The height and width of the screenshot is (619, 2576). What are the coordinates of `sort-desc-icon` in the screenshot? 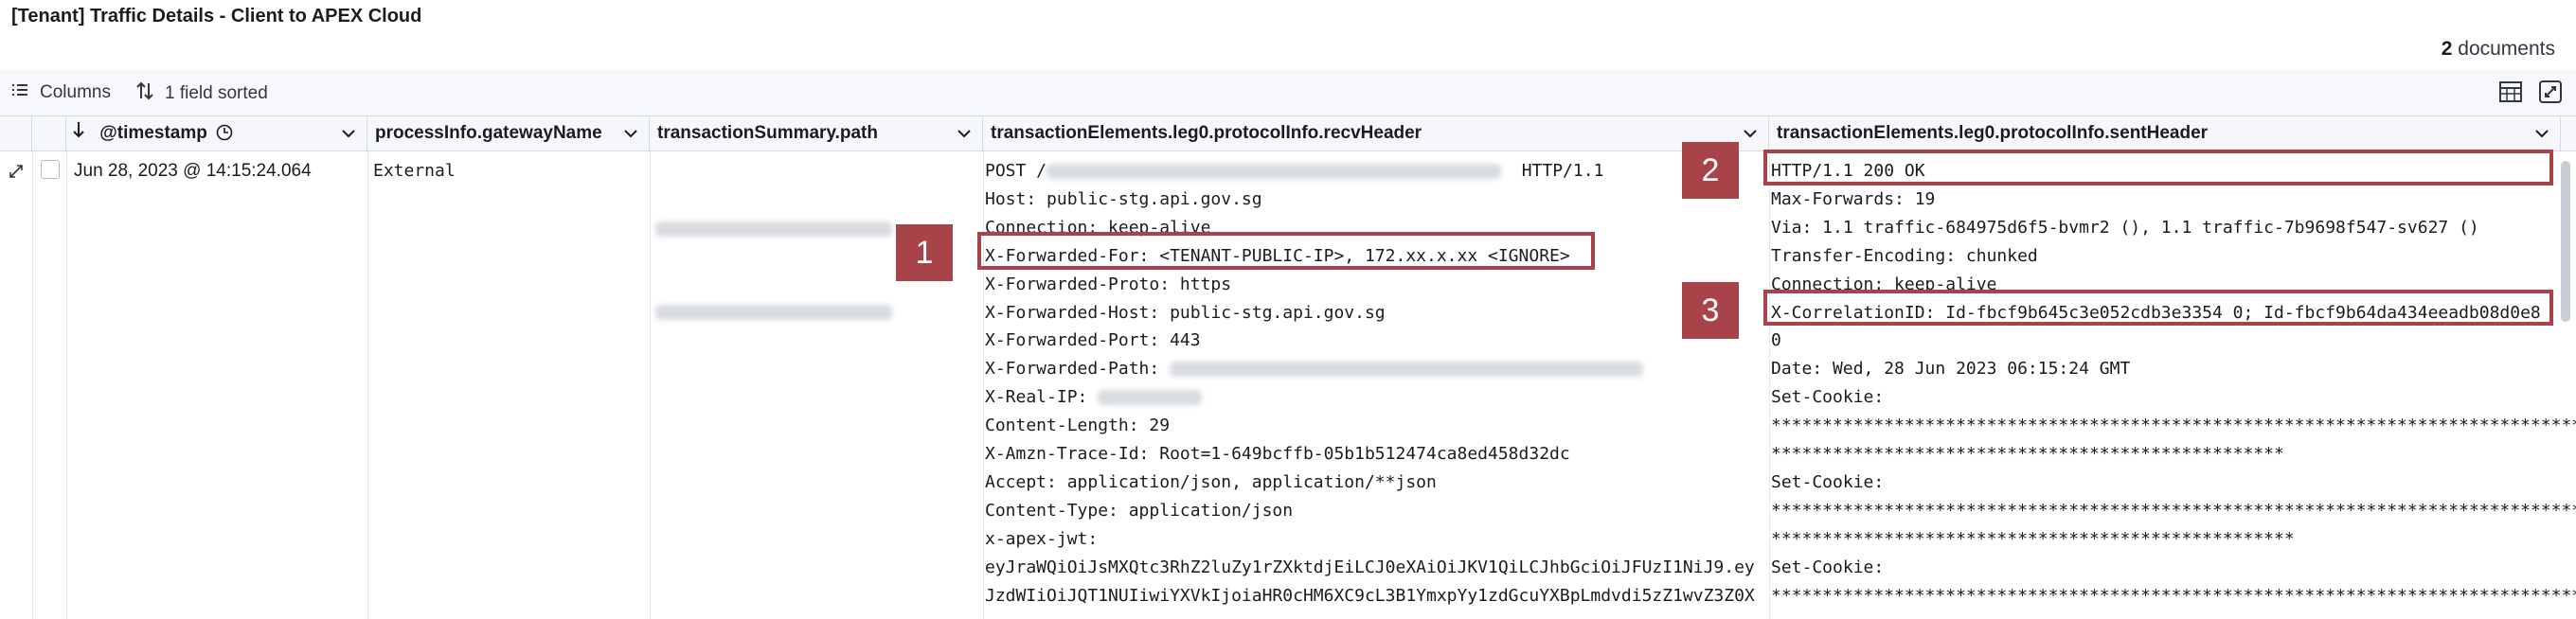 It's located at (81, 132).